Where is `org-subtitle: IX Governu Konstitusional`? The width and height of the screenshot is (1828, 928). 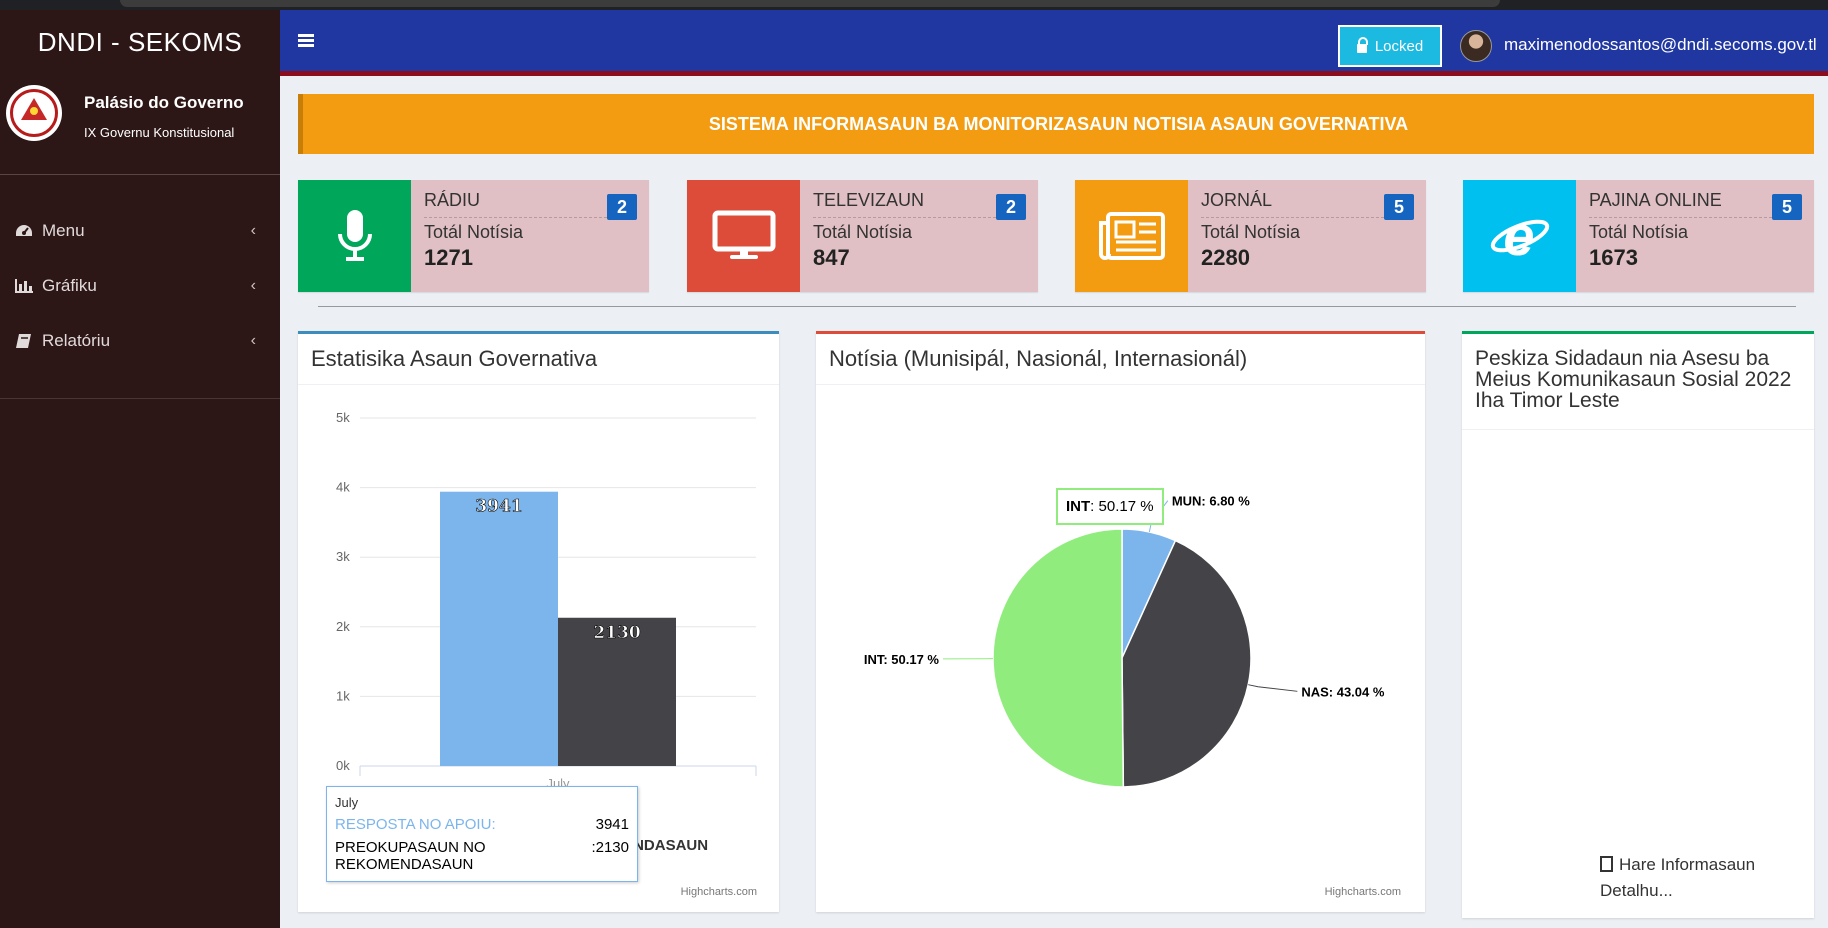 org-subtitle: IX Governu Konstitusional is located at coordinates (159, 132).